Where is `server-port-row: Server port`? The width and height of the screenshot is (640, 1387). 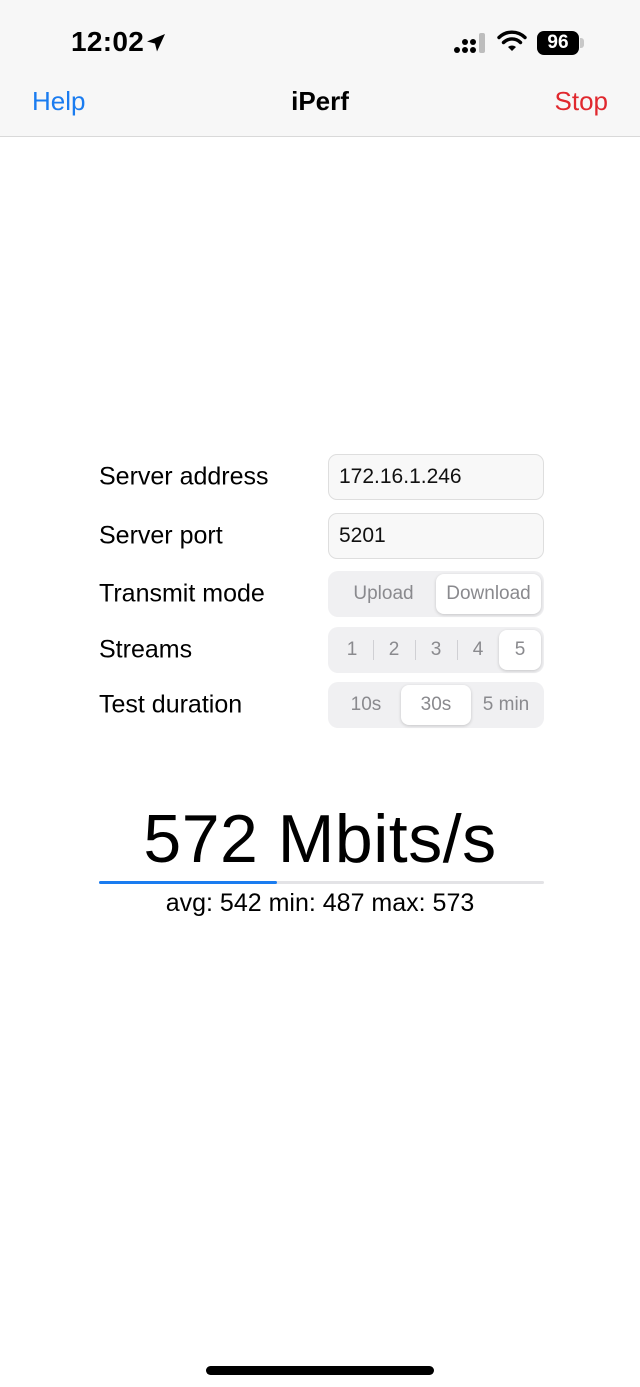 server-port-row: Server port is located at coordinates (321, 536).